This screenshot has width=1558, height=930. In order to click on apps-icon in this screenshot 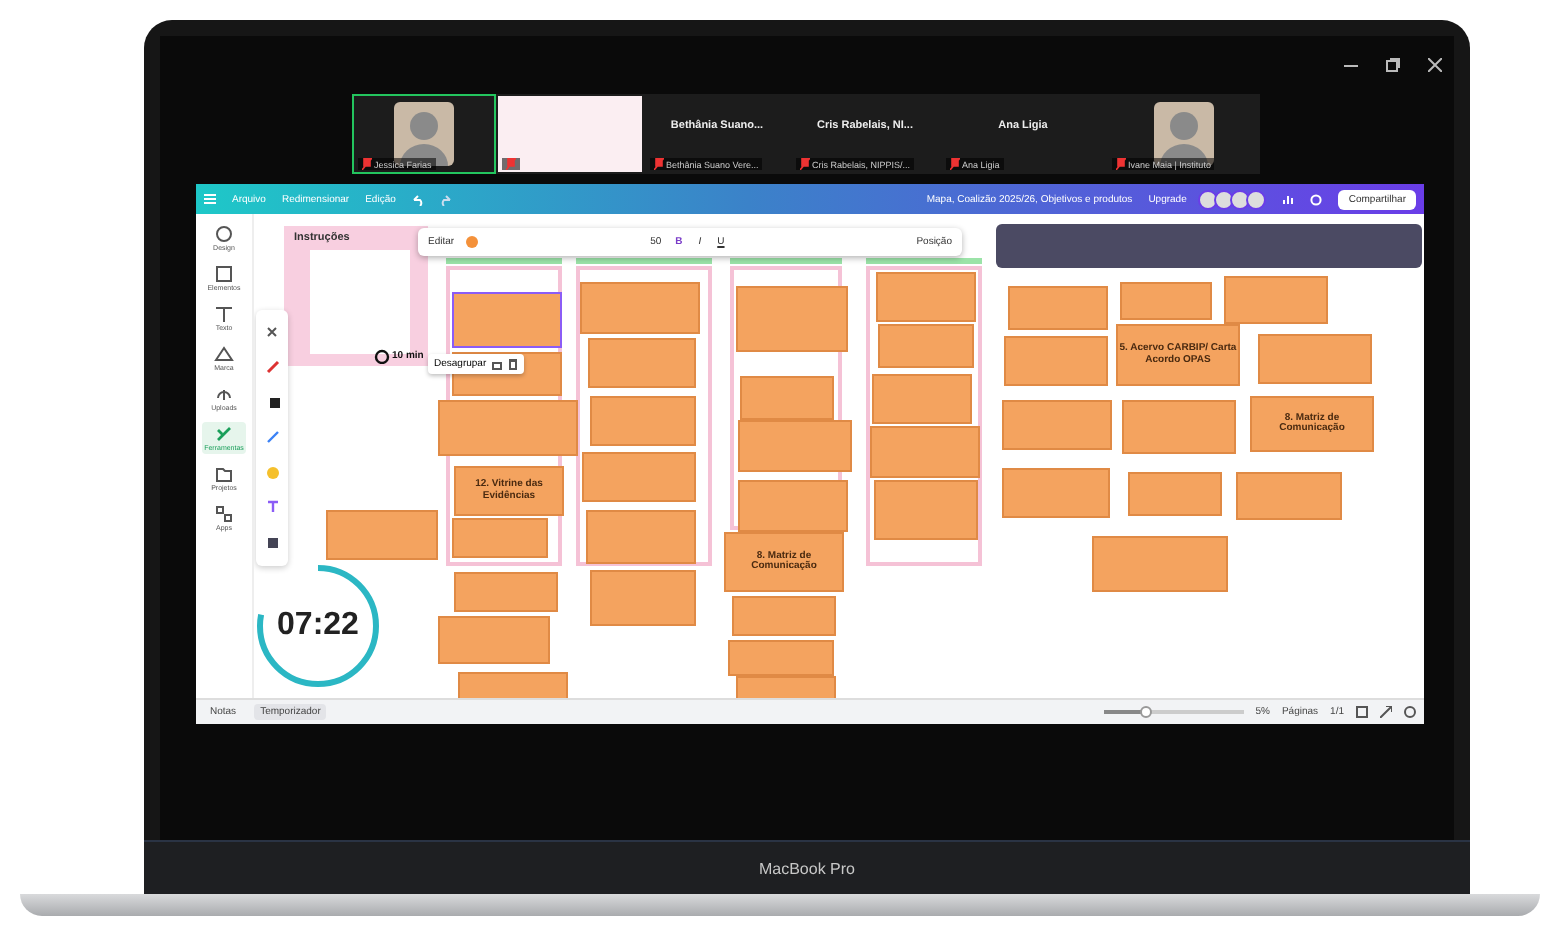, I will do `click(224, 514)`.